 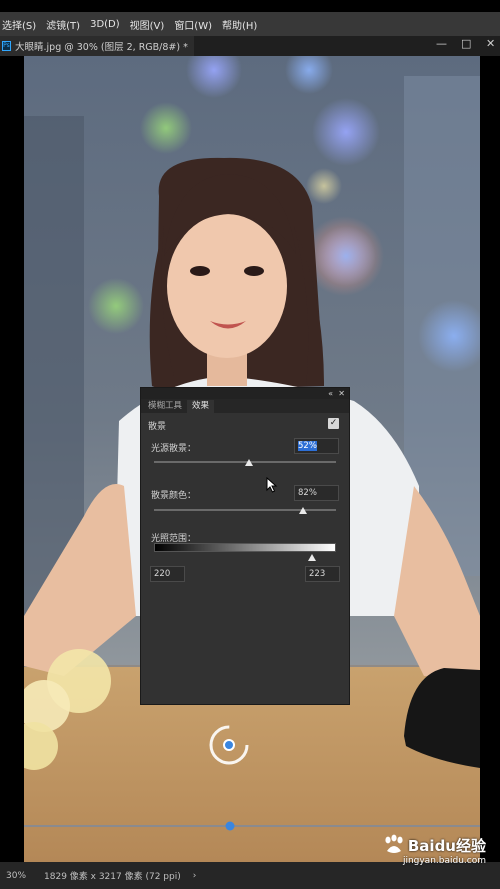 I want to click on bokeh-color-input: 82%, so click(x=316, y=493).